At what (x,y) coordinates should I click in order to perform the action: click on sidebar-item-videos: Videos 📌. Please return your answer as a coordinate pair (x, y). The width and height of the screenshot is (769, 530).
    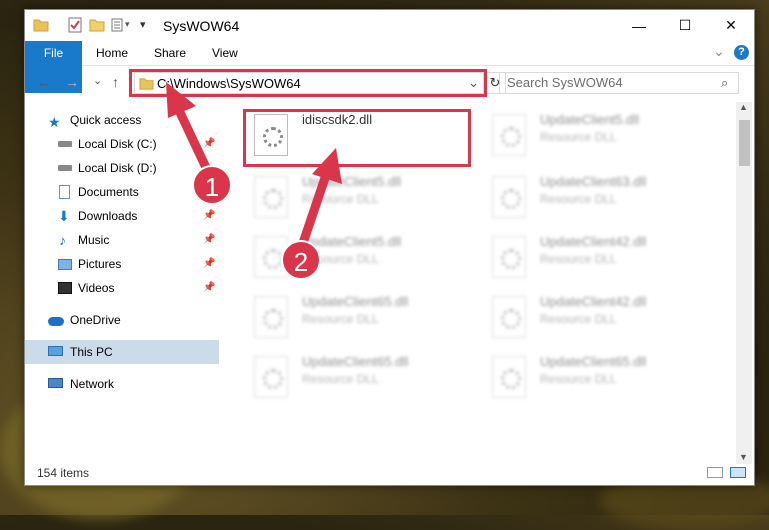
    Looking at the image, I should click on (122, 288).